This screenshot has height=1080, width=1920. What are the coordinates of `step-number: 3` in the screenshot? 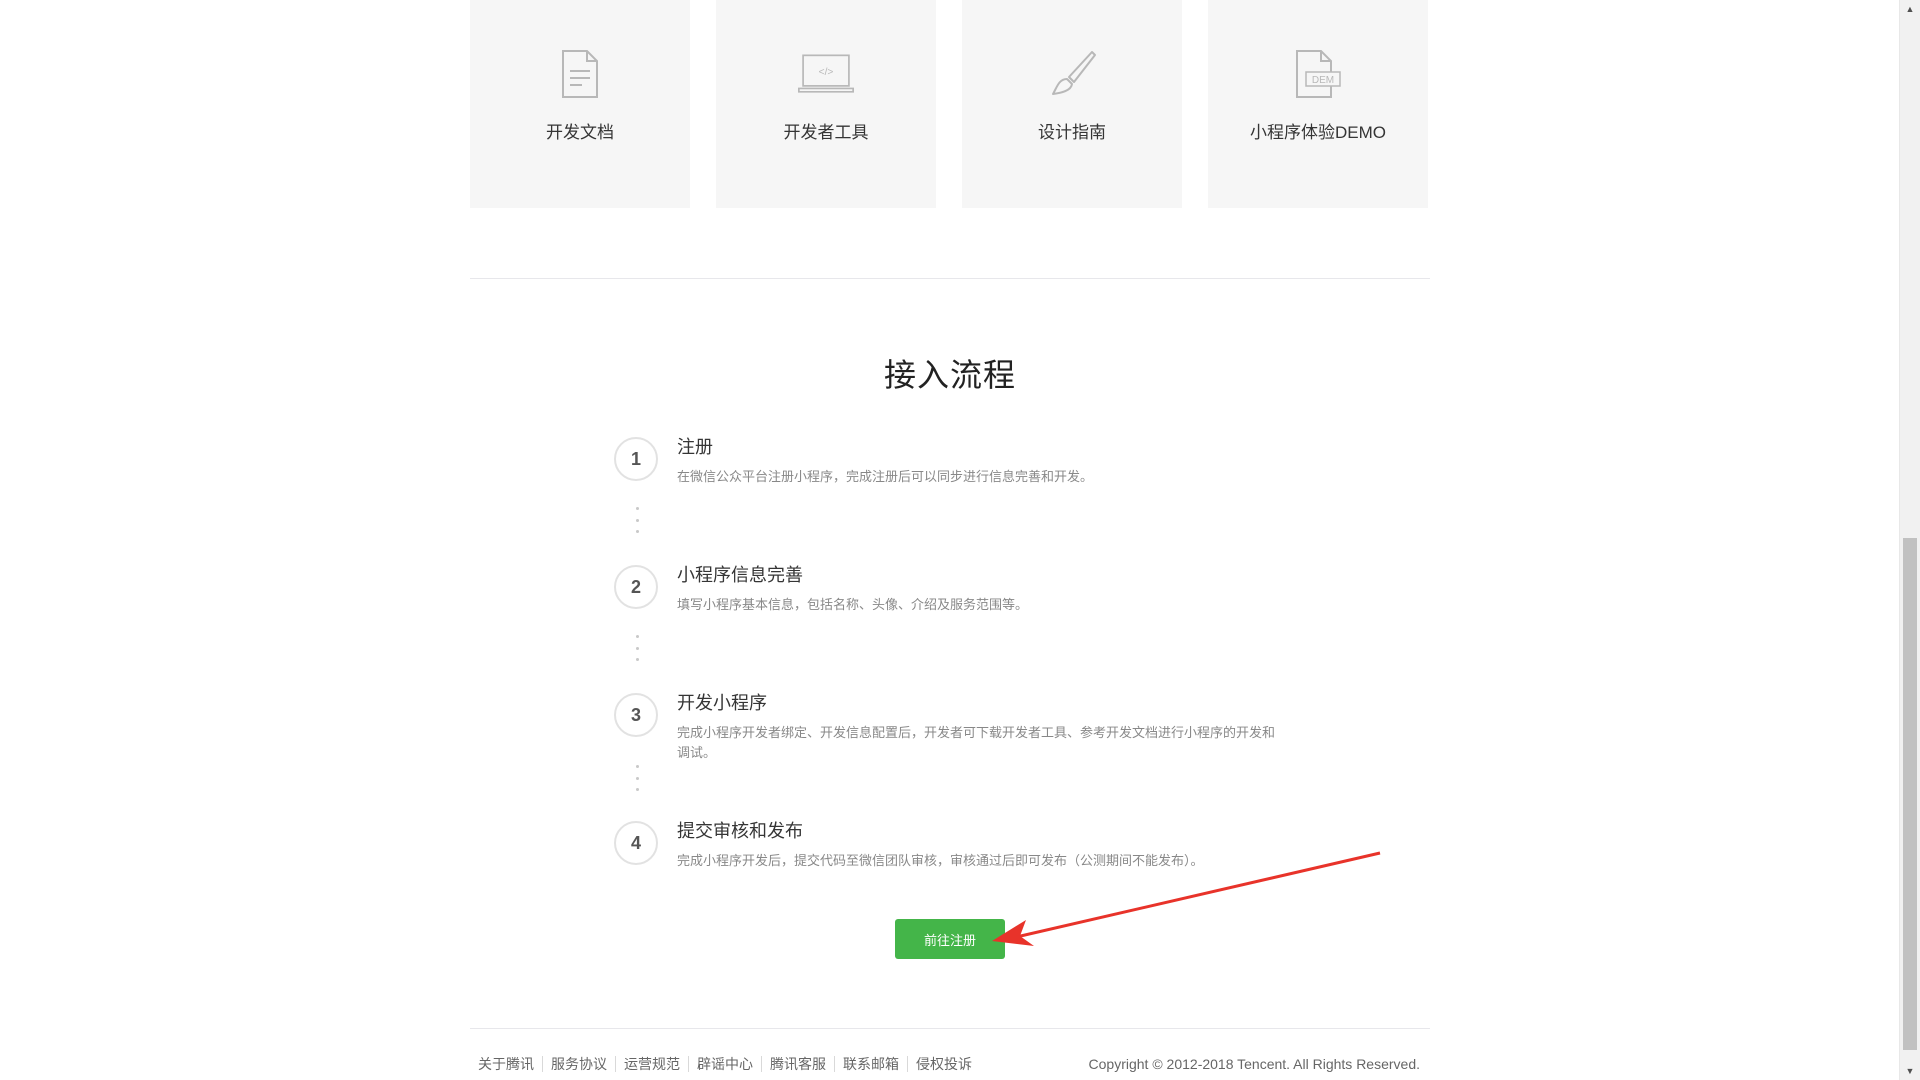 It's located at (636, 715).